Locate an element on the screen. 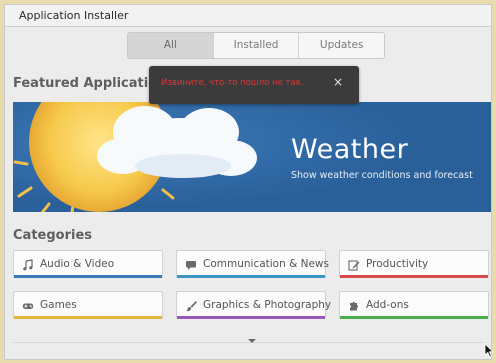 The height and width of the screenshot is (363, 496). window-title: Application Installer is located at coordinates (74, 15).